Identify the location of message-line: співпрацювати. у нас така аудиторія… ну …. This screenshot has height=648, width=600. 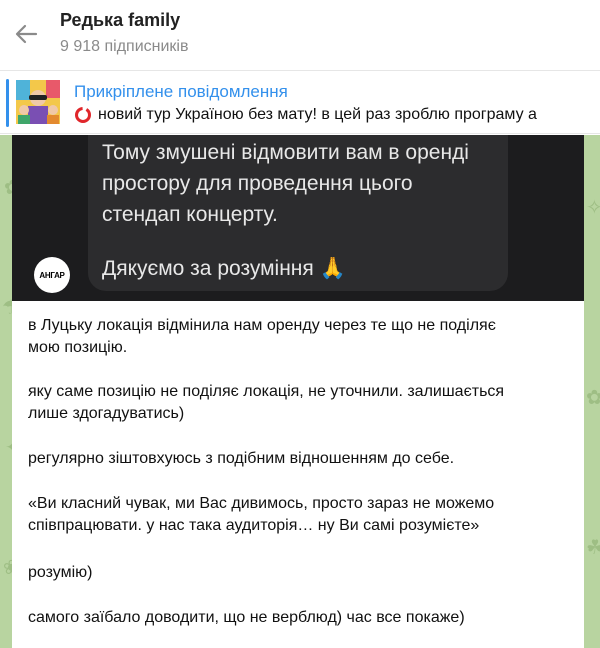
(254, 525).